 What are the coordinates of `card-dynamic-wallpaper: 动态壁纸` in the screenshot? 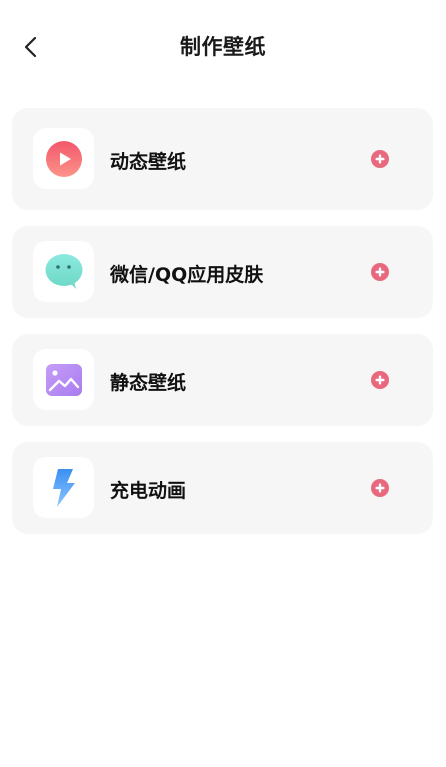 It's located at (222, 159).